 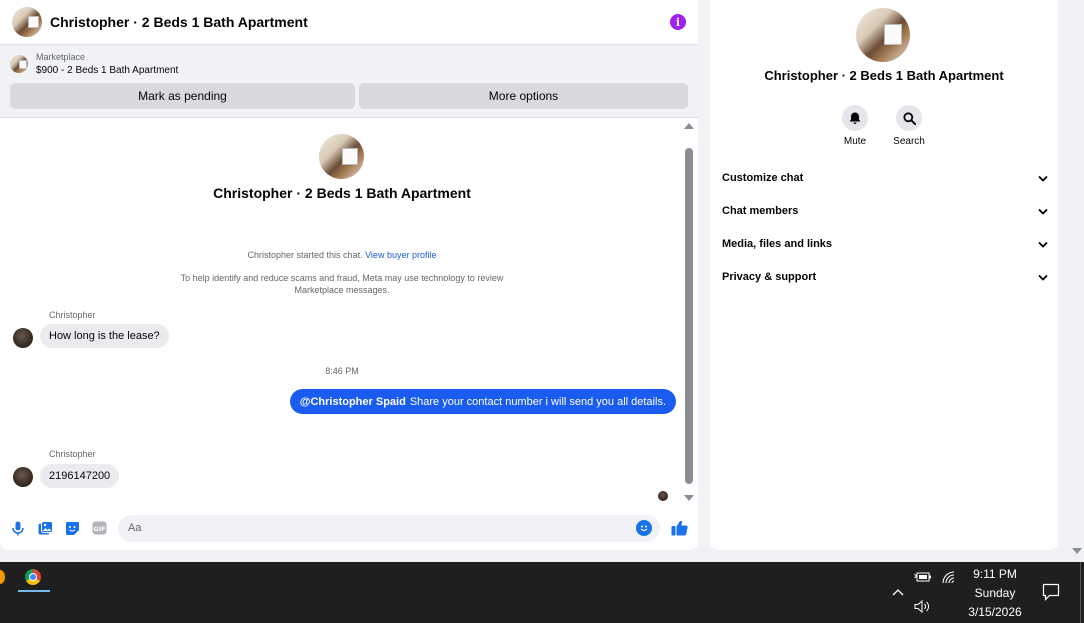 I want to click on system-clock: 9:11 PM Sunday 3/15/2026, so click(x=995, y=593).